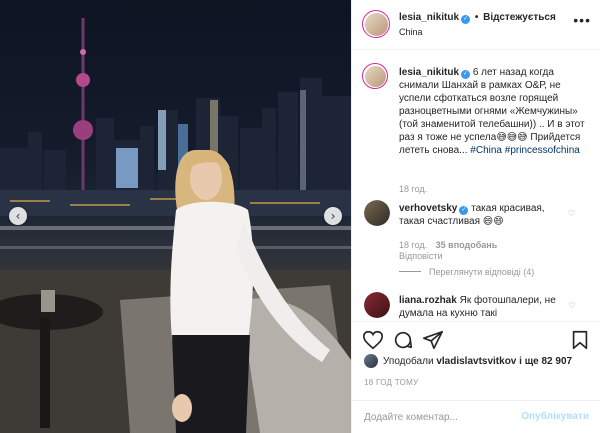 The image size is (600, 433). I want to click on caption-avatar, so click(375, 76).